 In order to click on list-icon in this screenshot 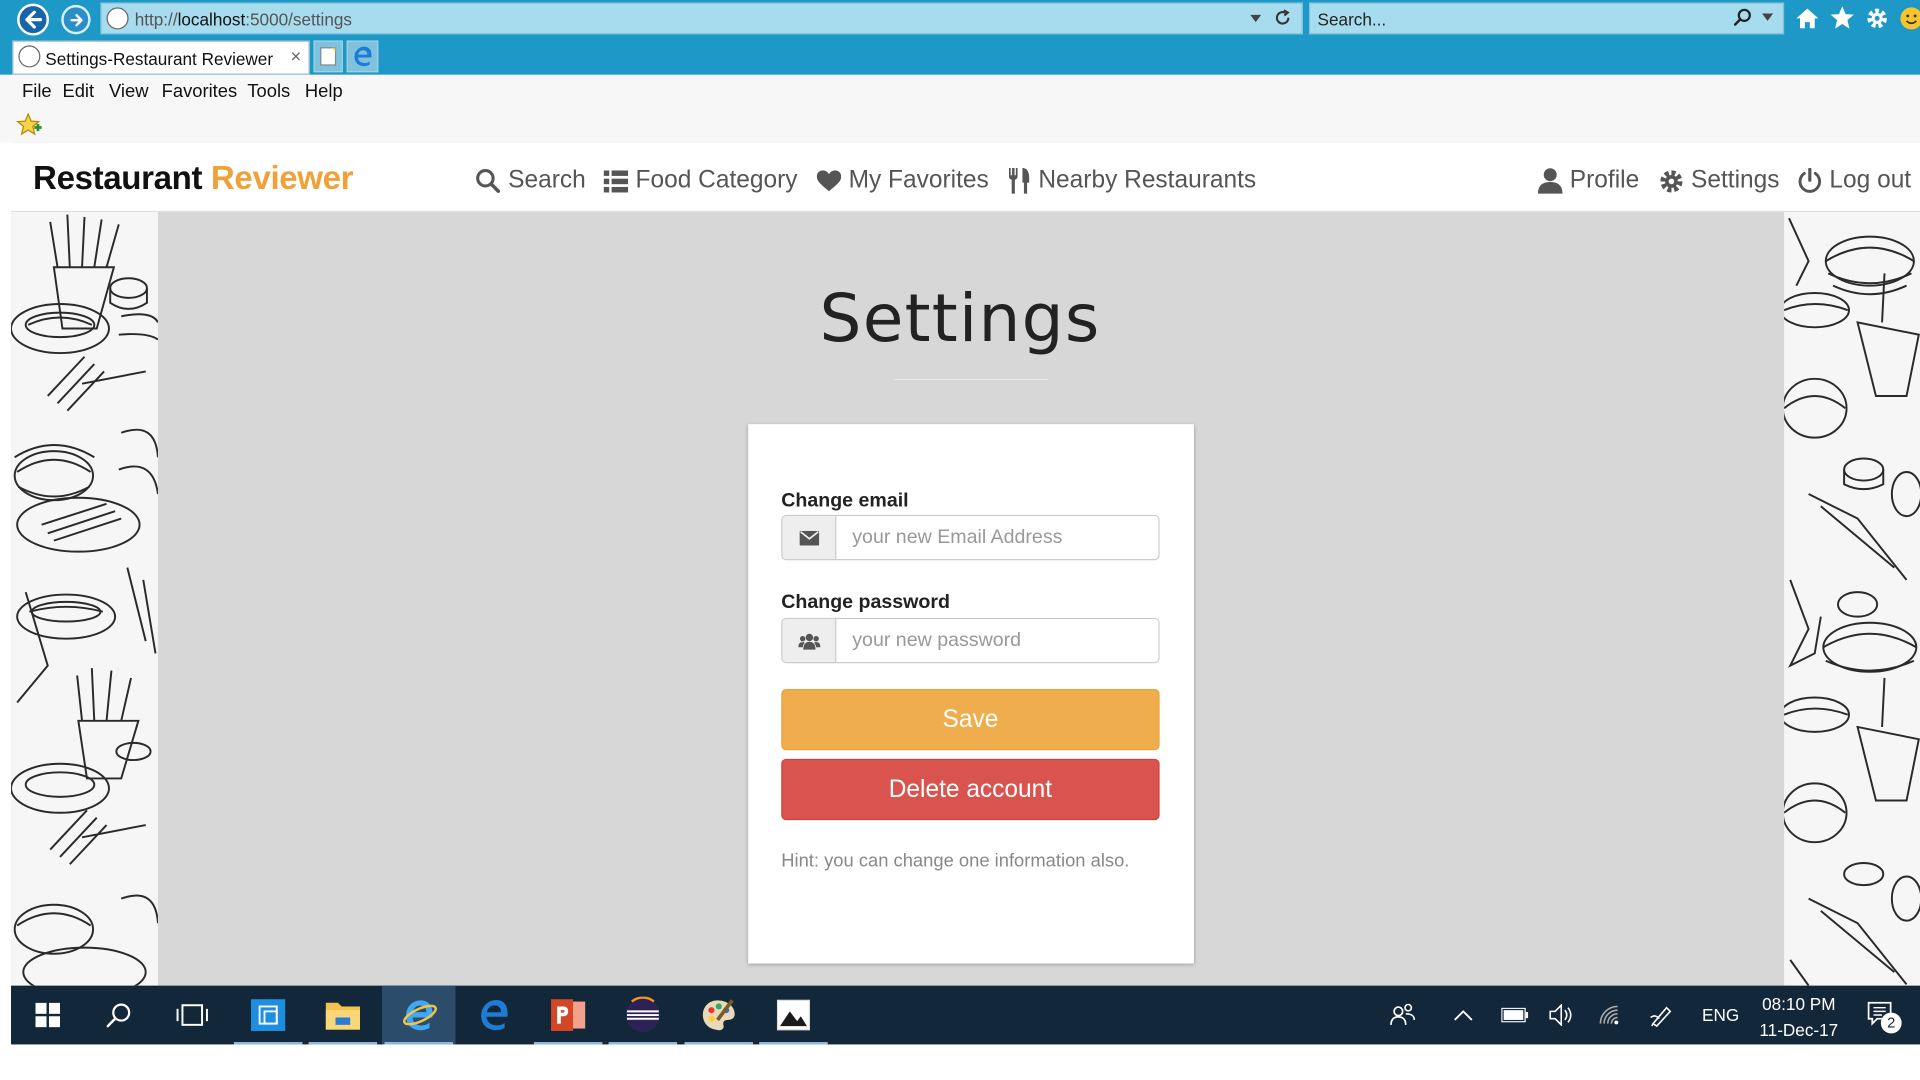, I will do `click(616, 180)`.